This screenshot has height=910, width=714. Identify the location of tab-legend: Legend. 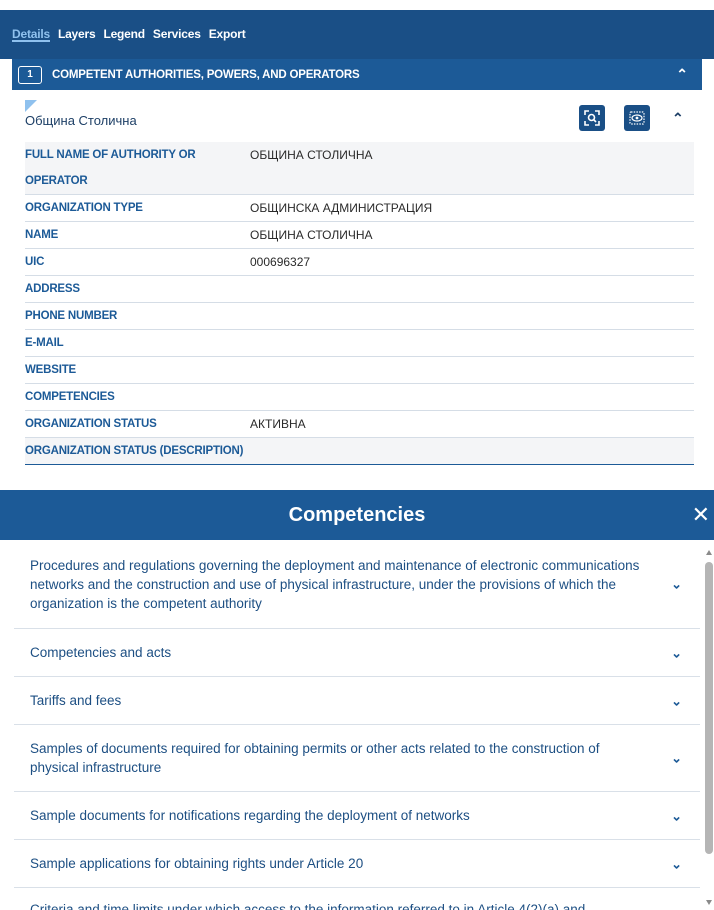
(124, 26).